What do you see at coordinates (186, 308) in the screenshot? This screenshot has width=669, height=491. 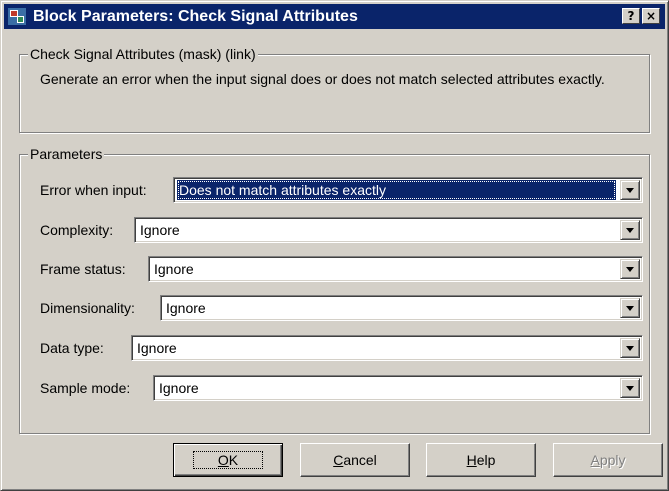 I see `dimensionality-value: Ignore` at bounding box center [186, 308].